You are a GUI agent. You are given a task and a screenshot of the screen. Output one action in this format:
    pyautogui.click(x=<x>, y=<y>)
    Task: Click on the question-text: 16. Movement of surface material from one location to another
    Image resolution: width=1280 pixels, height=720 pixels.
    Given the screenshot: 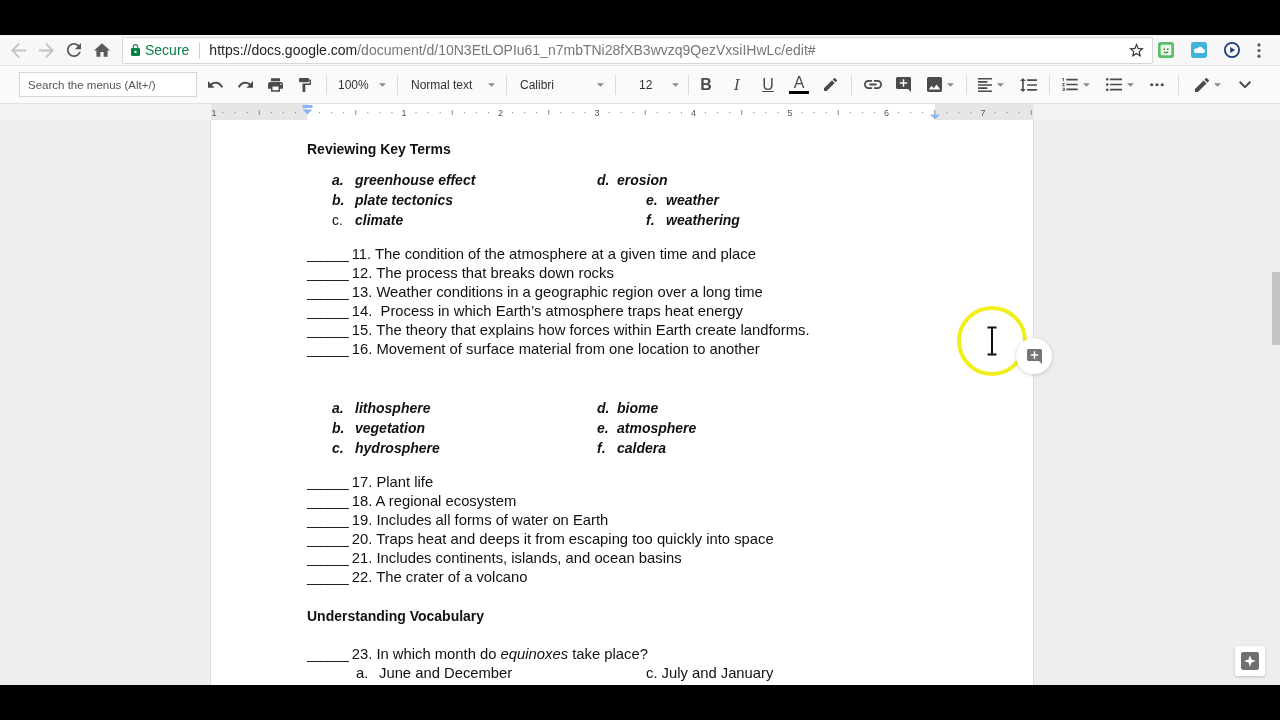 What is the action you would take?
    pyautogui.click(x=555, y=349)
    